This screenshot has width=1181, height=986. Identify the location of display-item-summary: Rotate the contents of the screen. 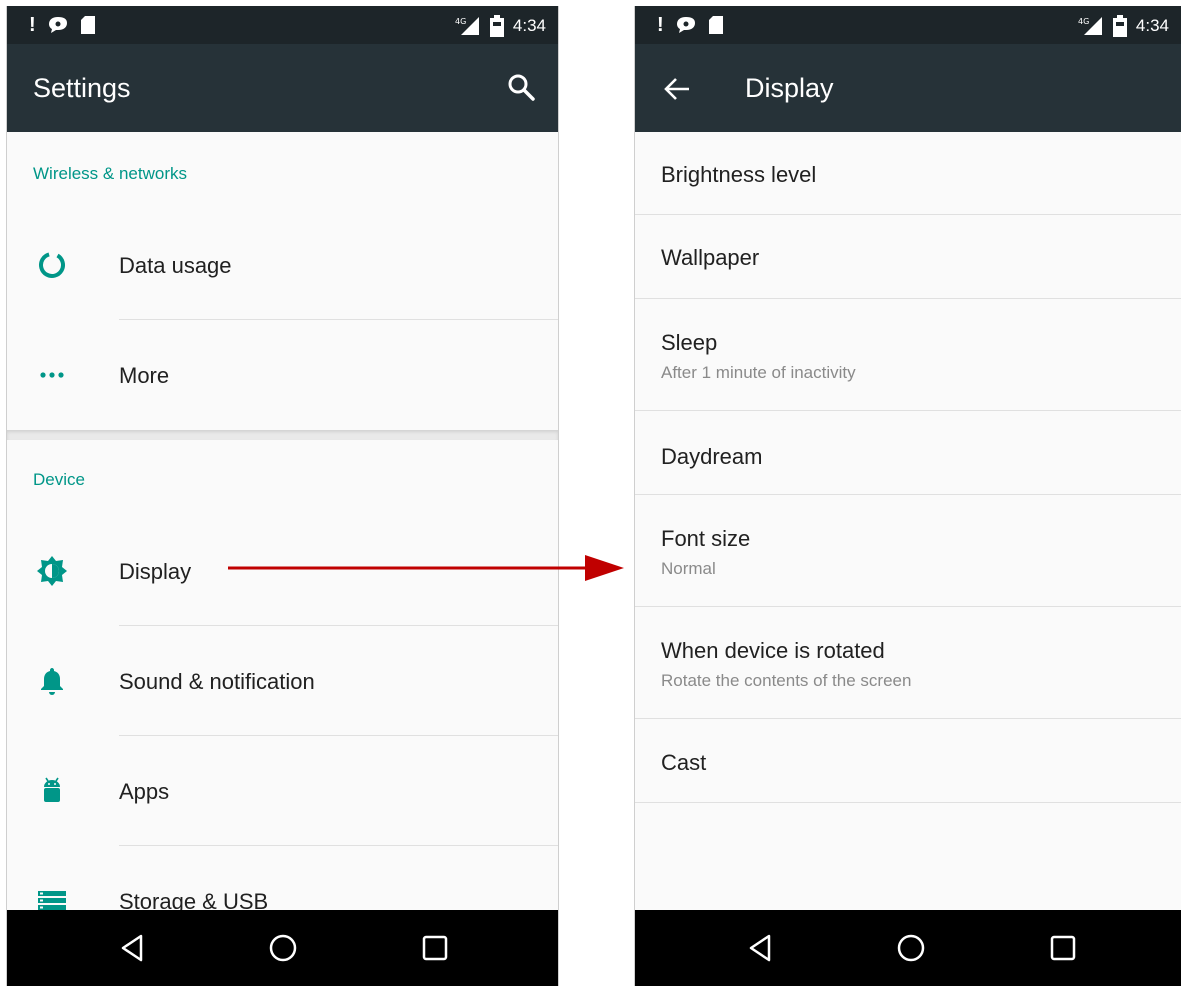
(786, 680).